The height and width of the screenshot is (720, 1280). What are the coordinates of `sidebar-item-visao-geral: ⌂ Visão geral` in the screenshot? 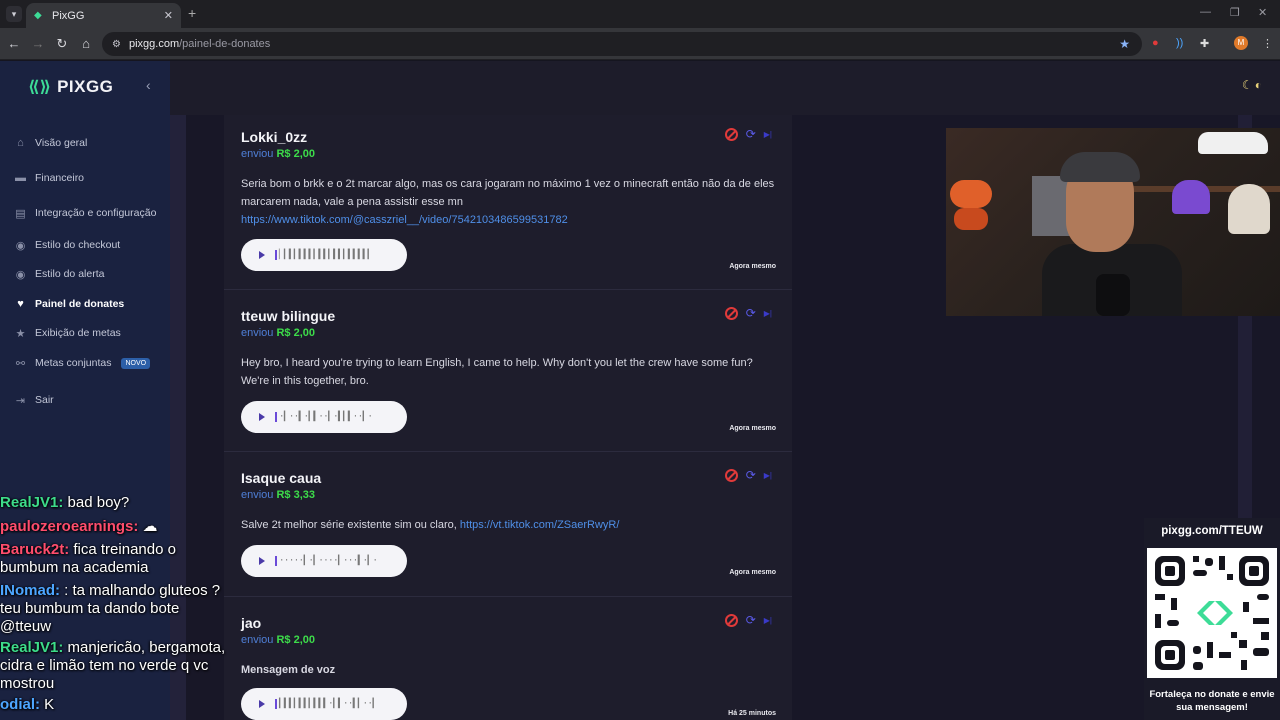 It's located at (50, 143).